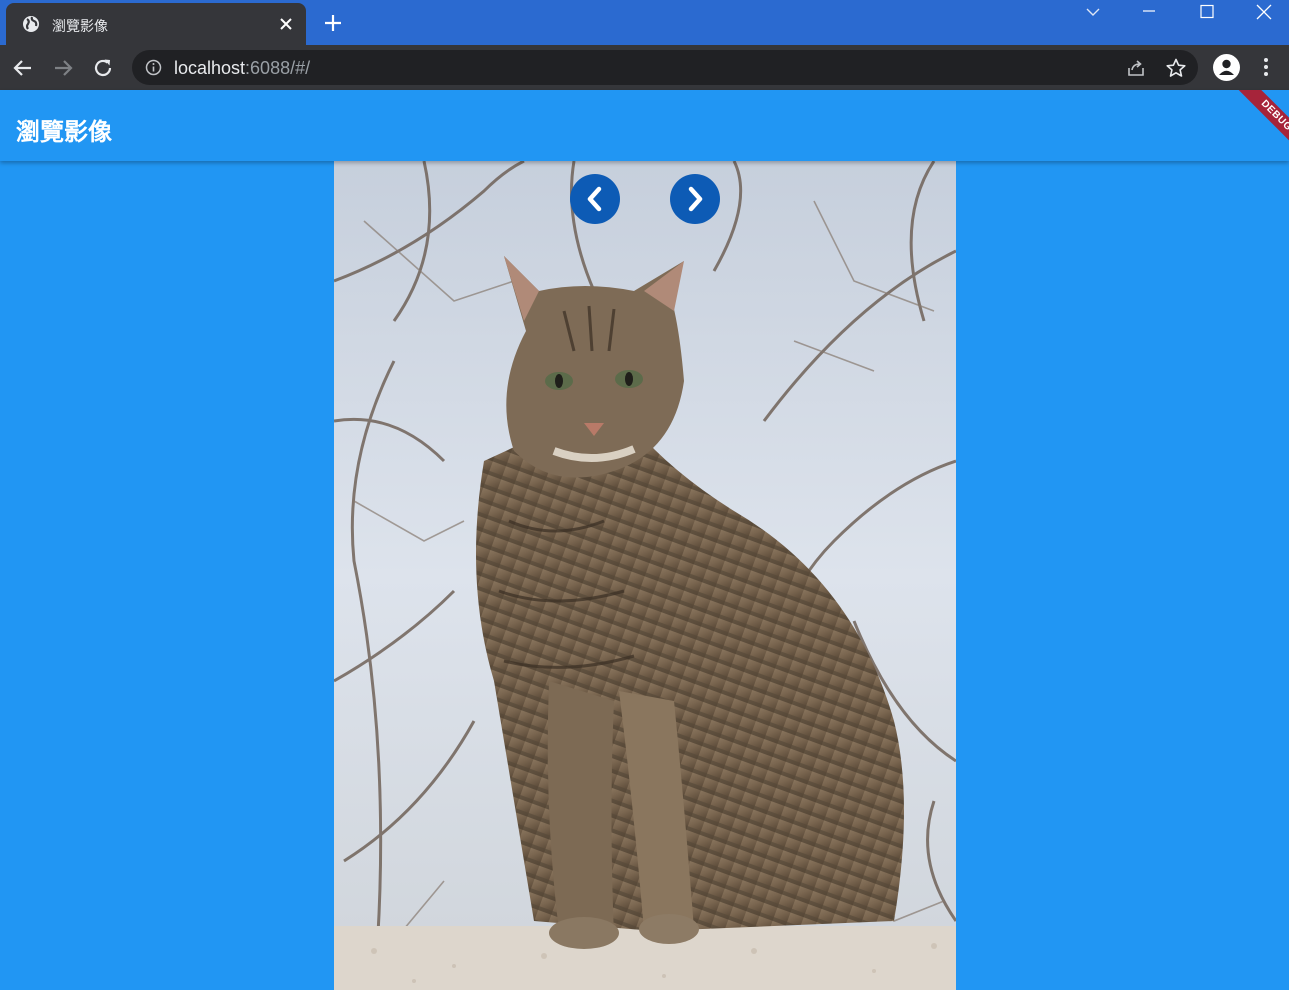  Describe the element at coordinates (1176, 68) in the screenshot. I see `star-icon` at that location.